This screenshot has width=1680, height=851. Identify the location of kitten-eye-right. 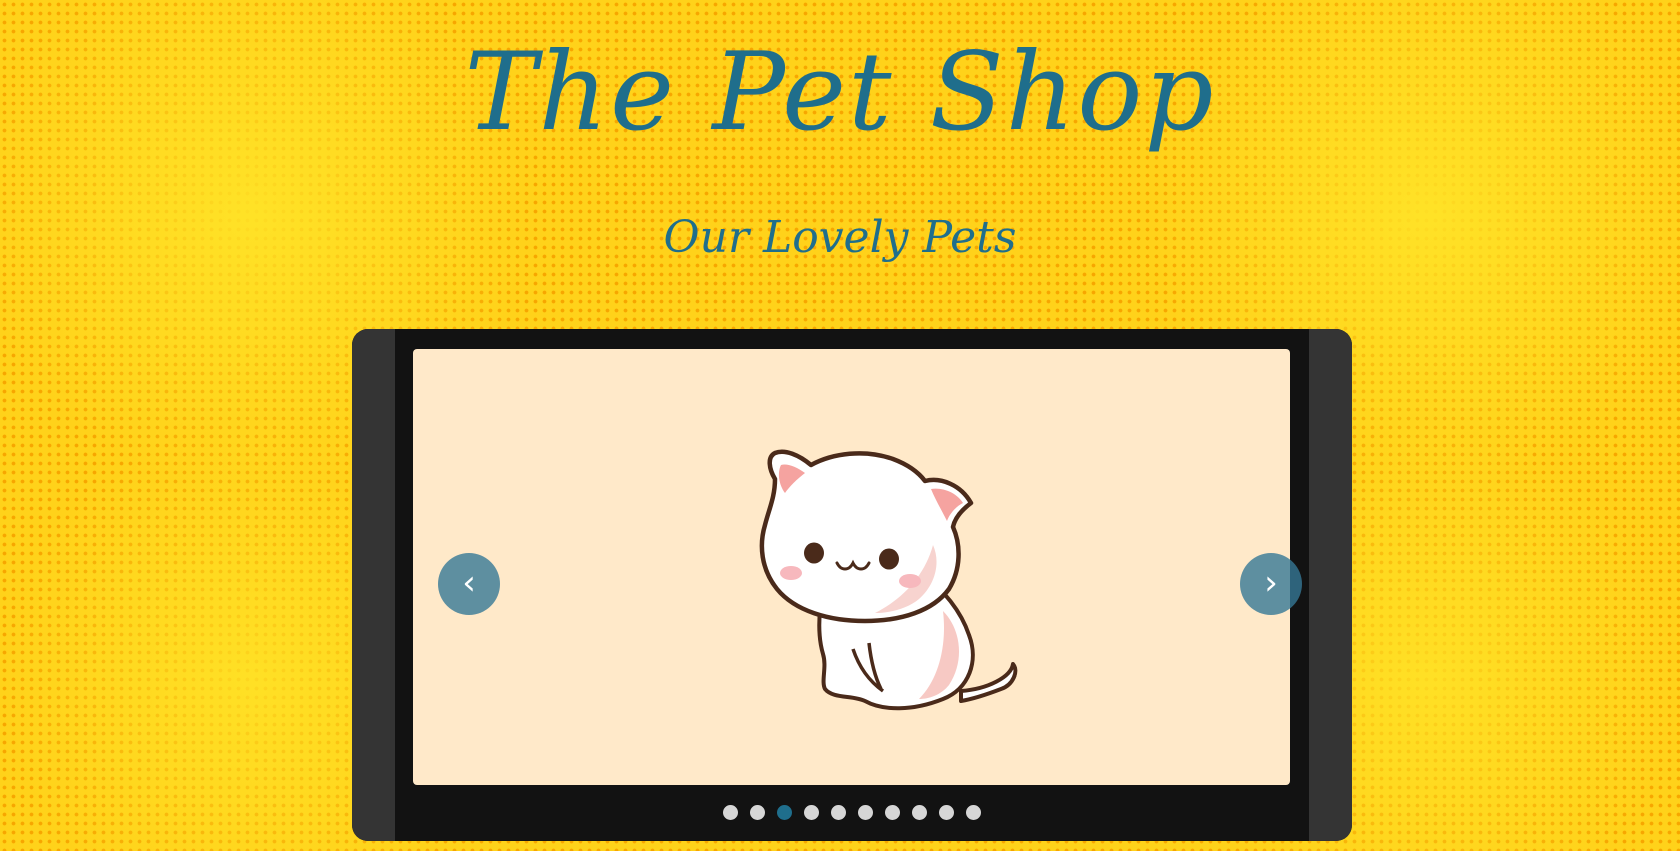
(889, 559).